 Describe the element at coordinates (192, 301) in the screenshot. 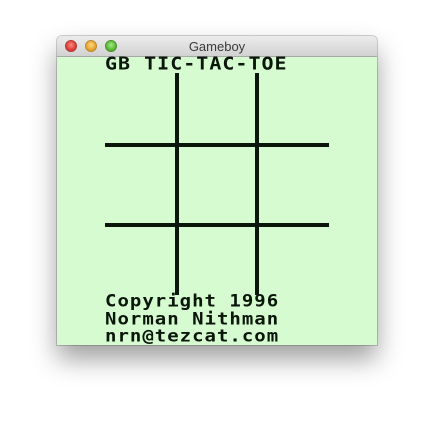

I see `copyright-text: Copyright 1996` at that location.